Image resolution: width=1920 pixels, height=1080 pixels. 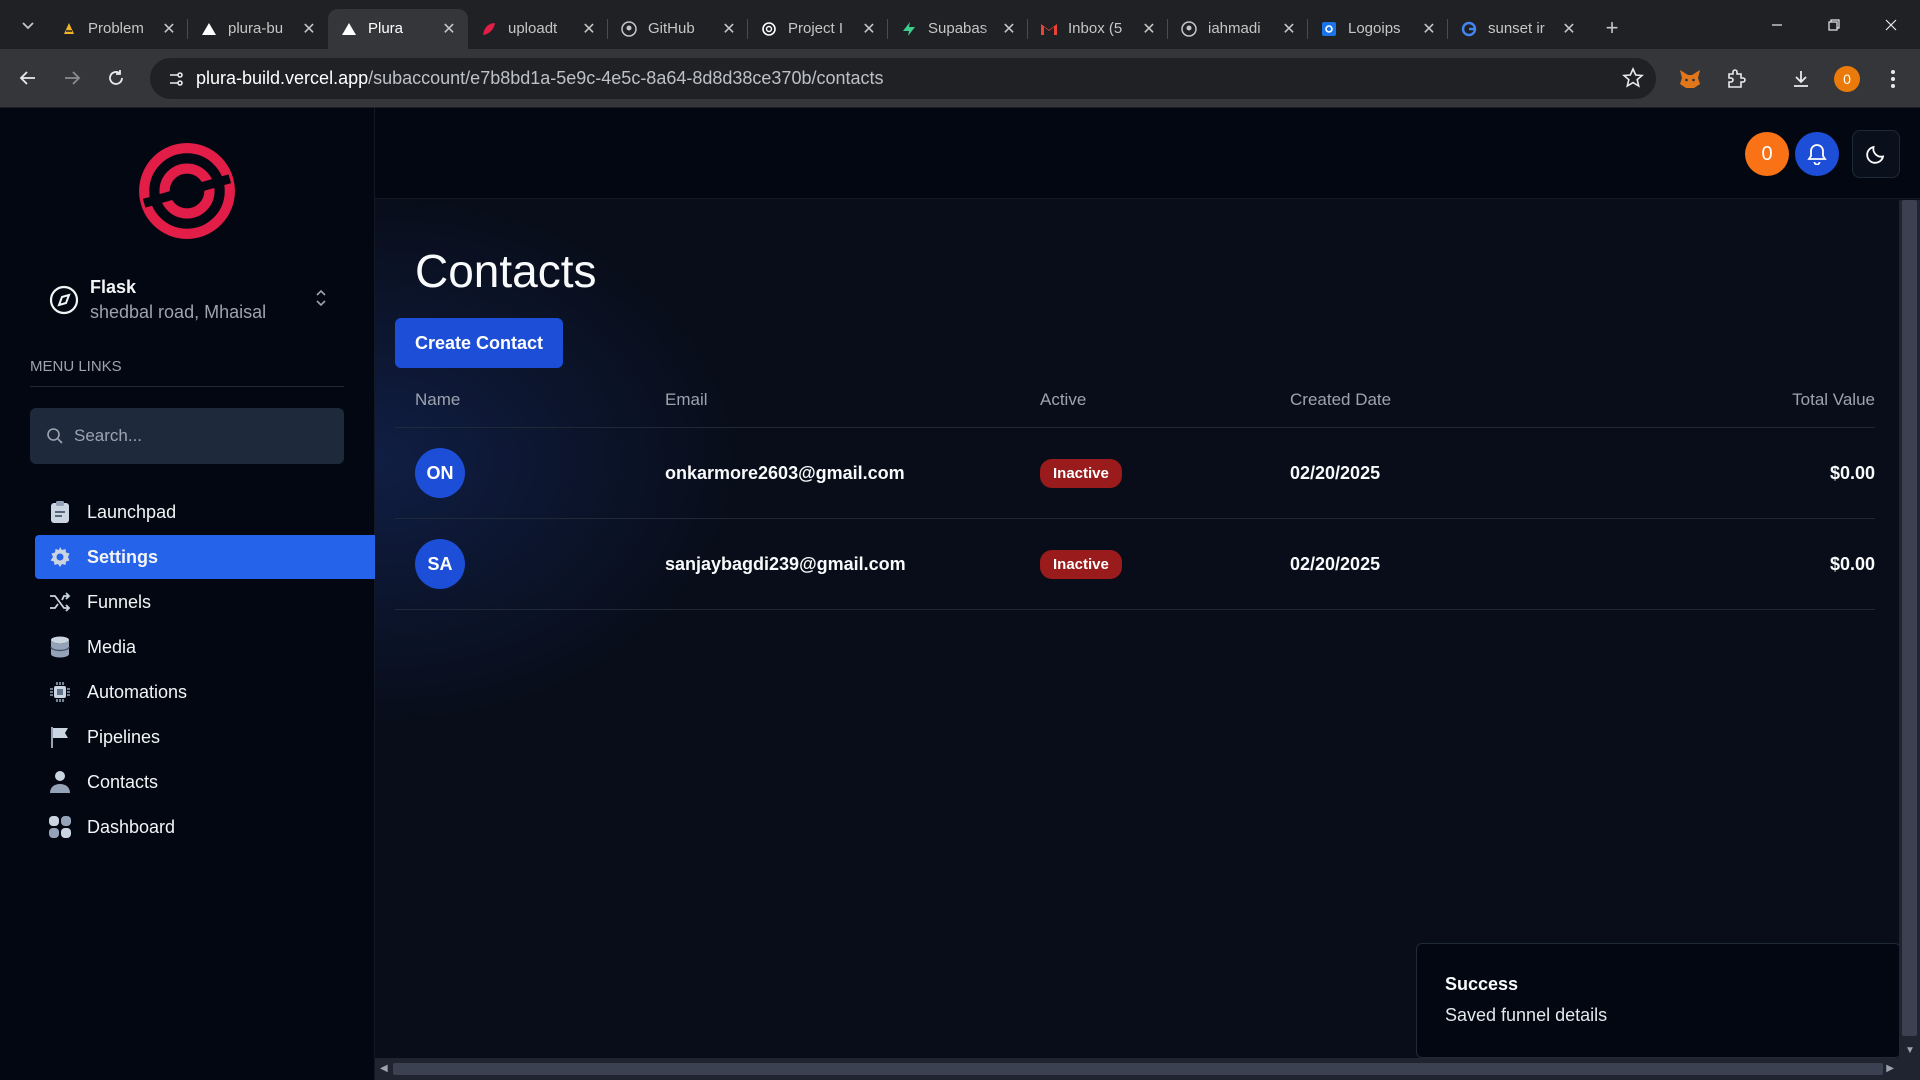 I want to click on site-info-icon, so click(x=176, y=79).